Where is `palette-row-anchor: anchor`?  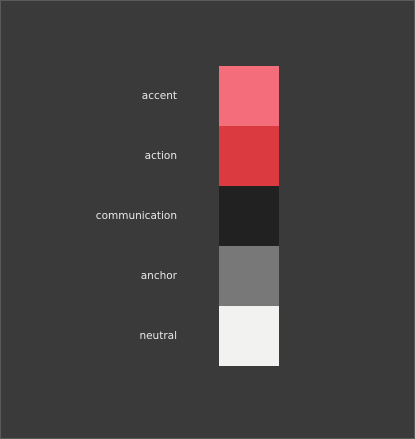 palette-row-anchor: anchor is located at coordinates (207, 276).